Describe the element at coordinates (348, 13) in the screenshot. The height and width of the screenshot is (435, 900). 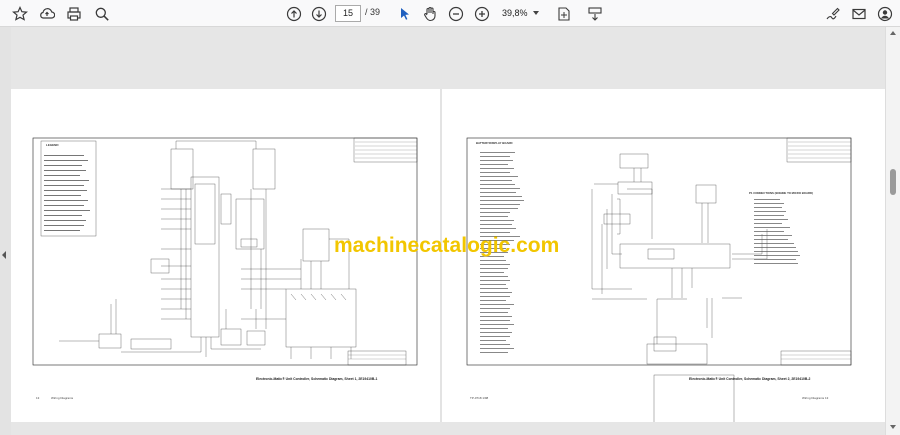
I see `page-number-input: 15` at that location.